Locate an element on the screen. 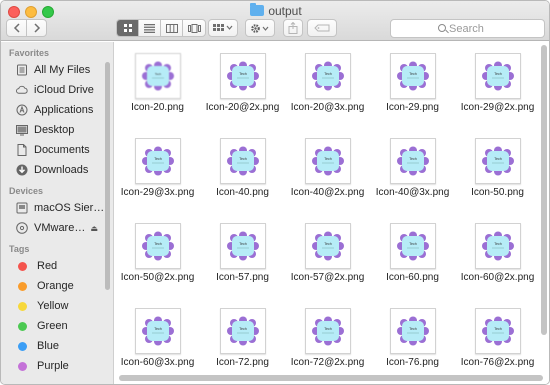 This screenshot has height=385, width=550. list-view-button is located at coordinates (150, 28).